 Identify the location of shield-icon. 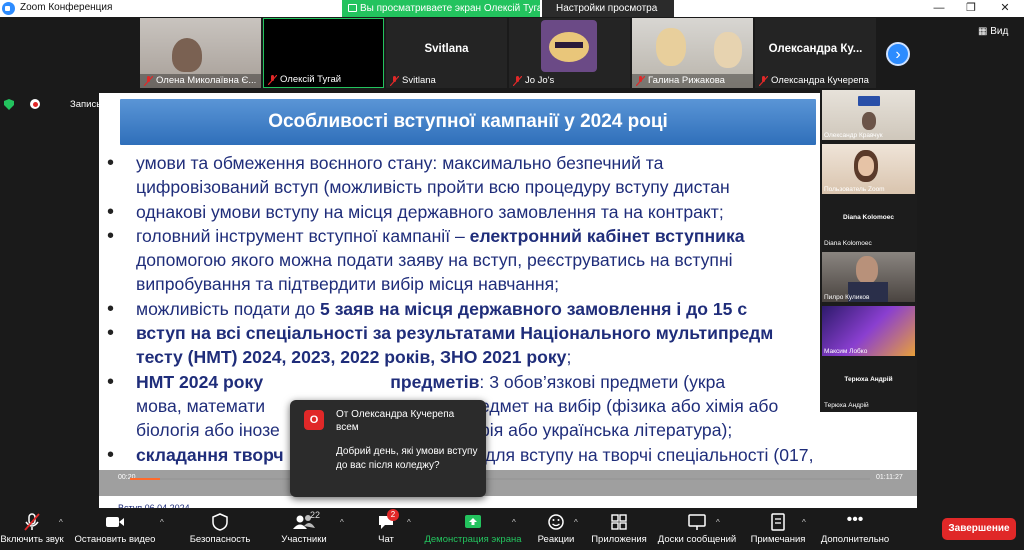
(220, 522).